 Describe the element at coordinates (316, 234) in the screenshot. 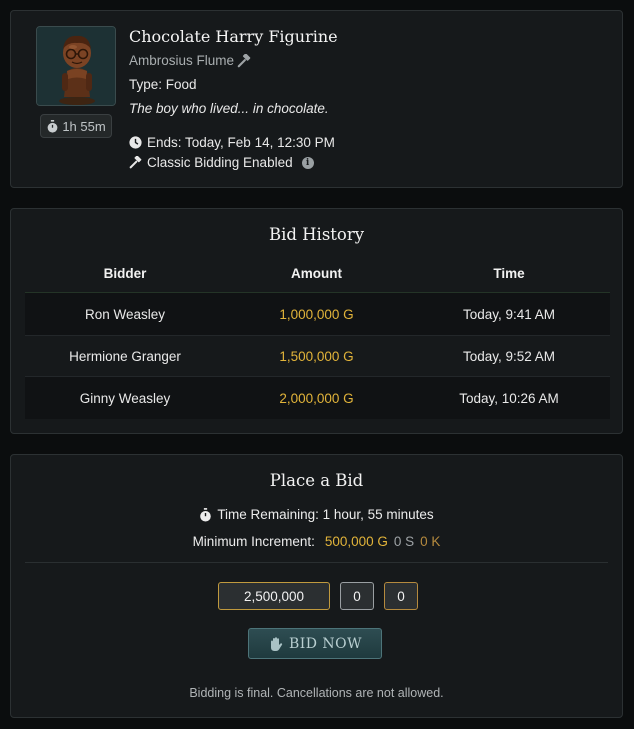

I see `bid-history-title: Bid History` at that location.